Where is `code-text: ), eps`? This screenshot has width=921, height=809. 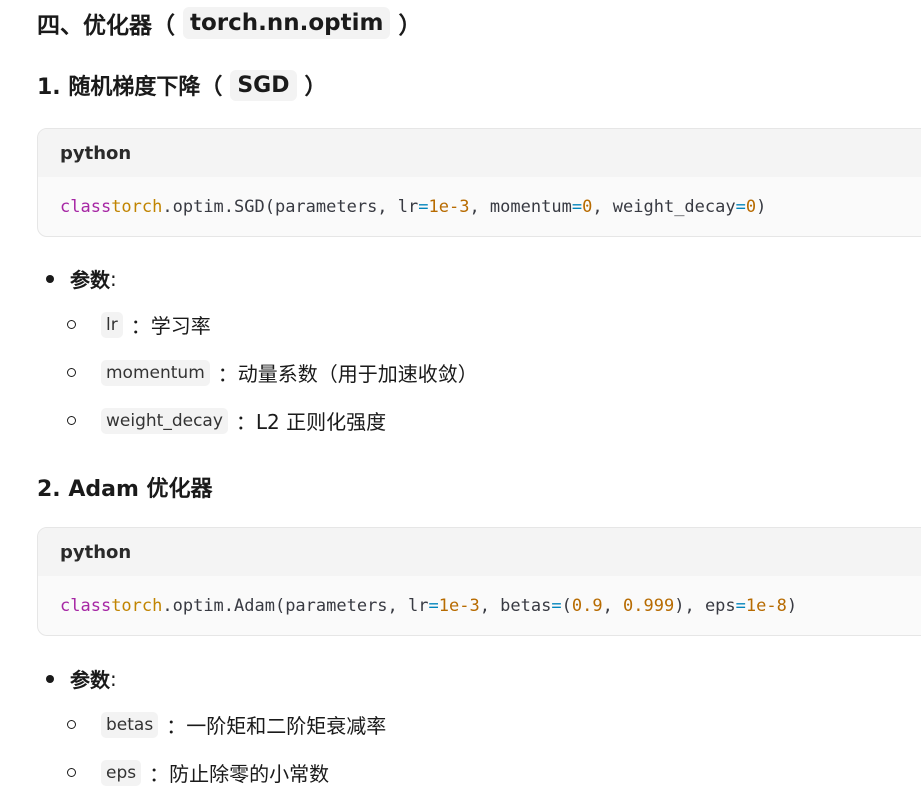
code-text: ), eps is located at coordinates (705, 605).